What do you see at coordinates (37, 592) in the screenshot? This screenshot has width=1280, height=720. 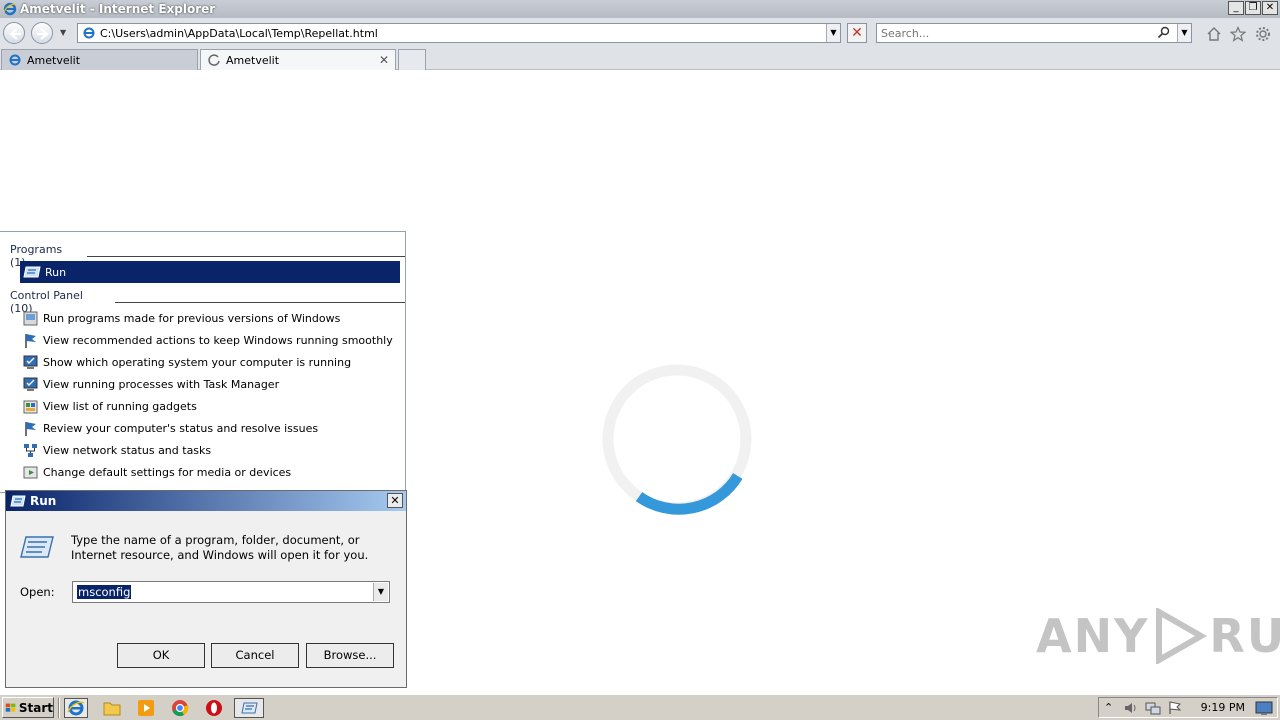 I see `open-label: Open:` at bounding box center [37, 592].